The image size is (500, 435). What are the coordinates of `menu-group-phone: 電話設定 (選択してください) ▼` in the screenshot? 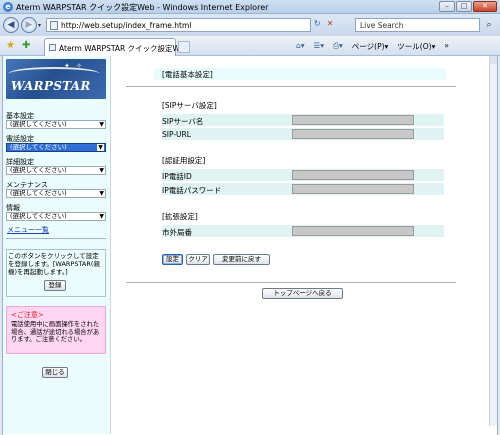 It's located at (56, 143).